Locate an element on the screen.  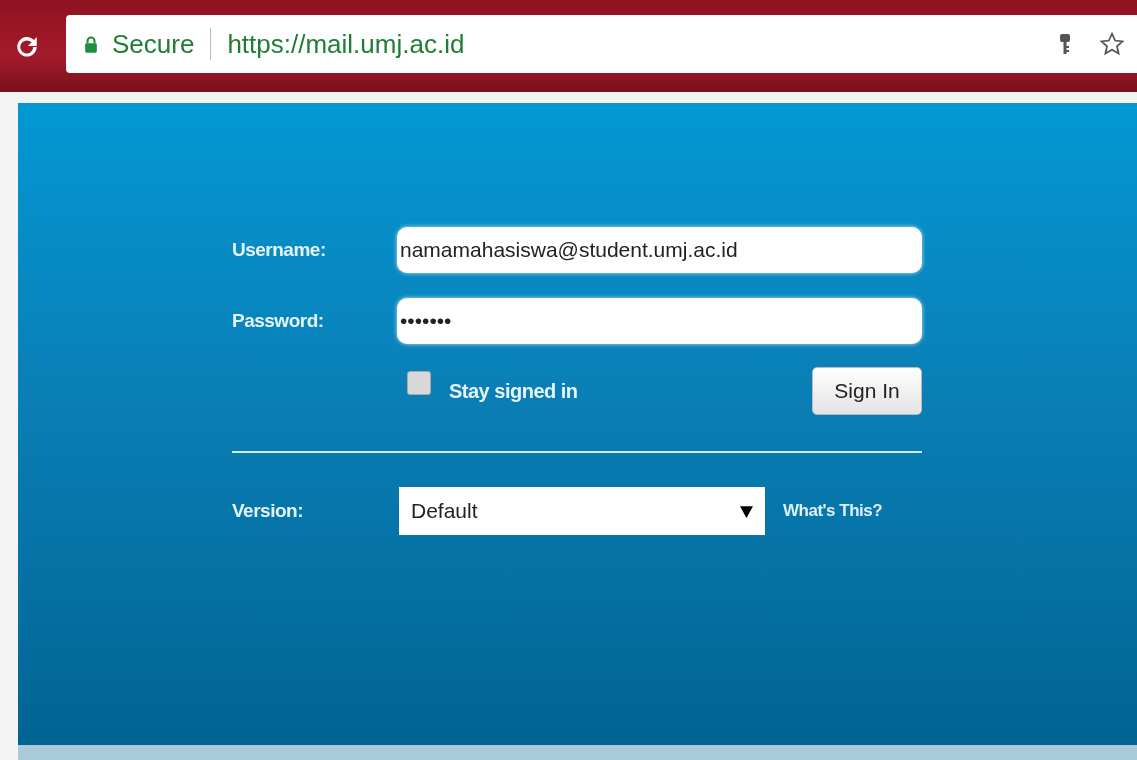
security-label: Secure is located at coordinates (153, 44).